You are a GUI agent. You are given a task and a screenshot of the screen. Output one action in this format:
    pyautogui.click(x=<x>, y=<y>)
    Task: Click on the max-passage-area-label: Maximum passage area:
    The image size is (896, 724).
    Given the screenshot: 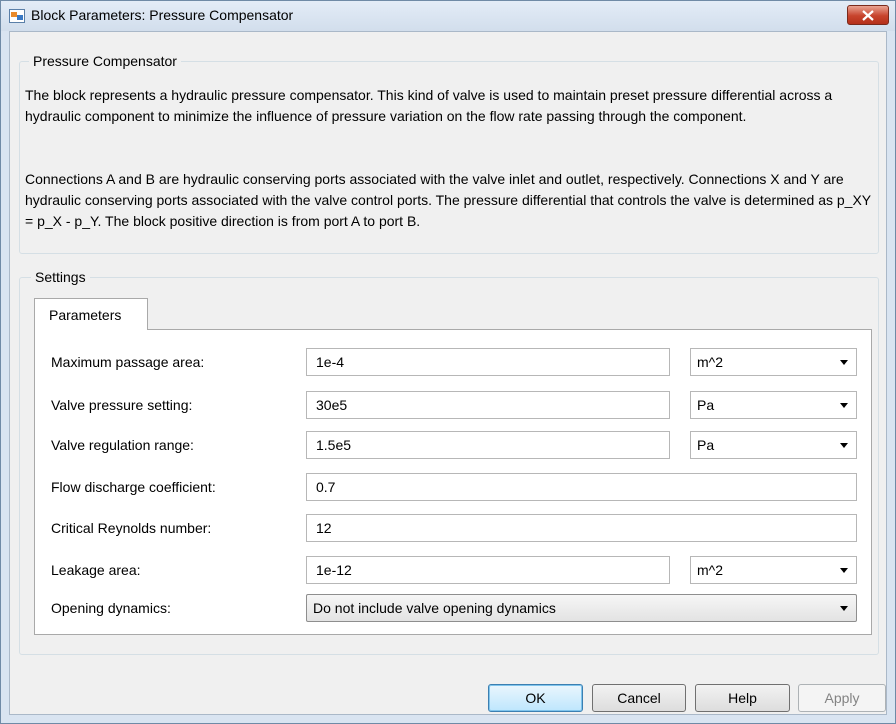 What is the action you would take?
    pyautogui.click(x=128, y=362)
    